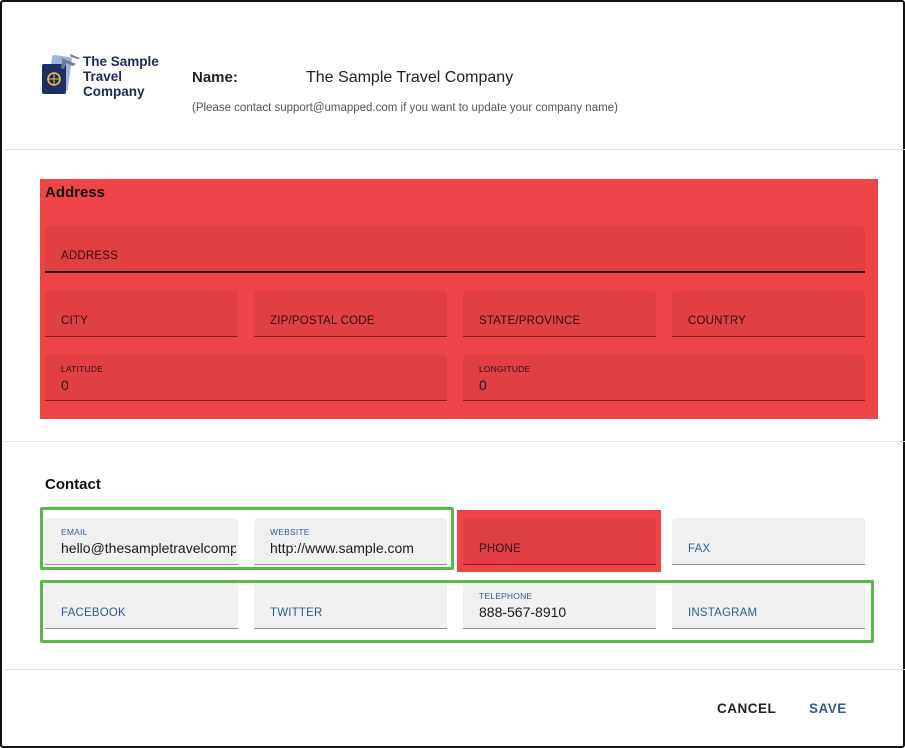 This screenshot has width=905, height=748. What do you see at coordinates (141, 314) in the screenshot?
I see `city-field: CITY` at bounding box center [141, 314].